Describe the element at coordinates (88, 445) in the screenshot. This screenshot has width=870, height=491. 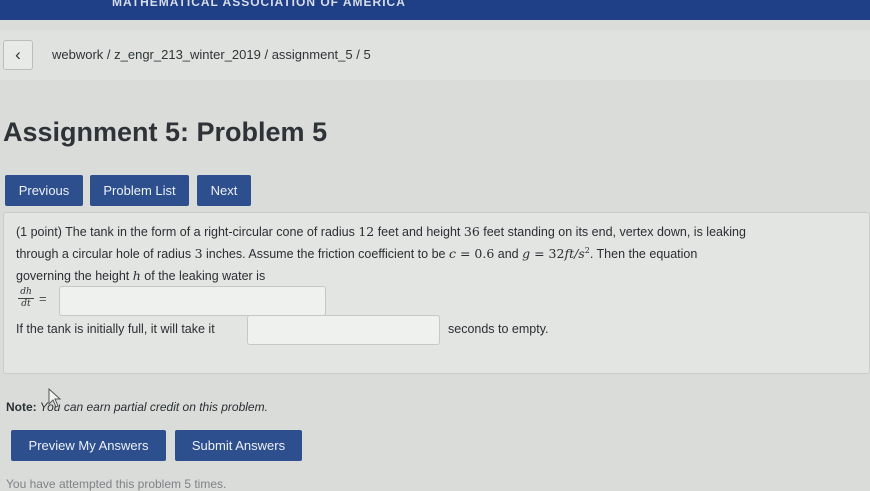
I see `preview-answers-button: Preview My Answers` at that location.